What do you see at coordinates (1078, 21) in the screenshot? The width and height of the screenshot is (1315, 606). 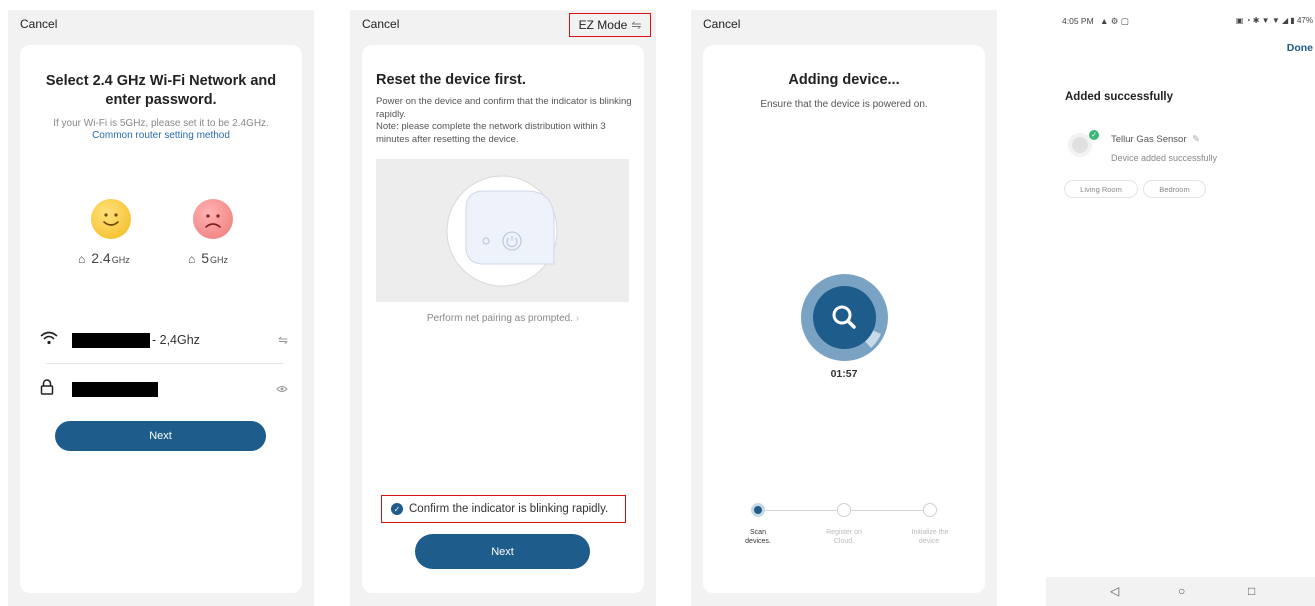 I see `status-time-text: 4:05 PM` at bounding box center [1078, 21].